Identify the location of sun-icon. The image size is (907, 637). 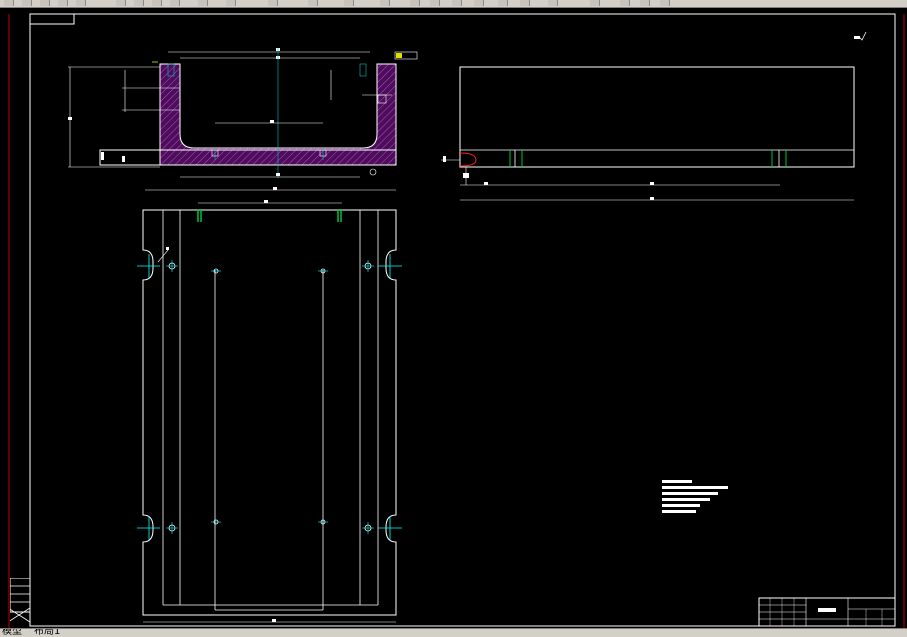
(645, 3).